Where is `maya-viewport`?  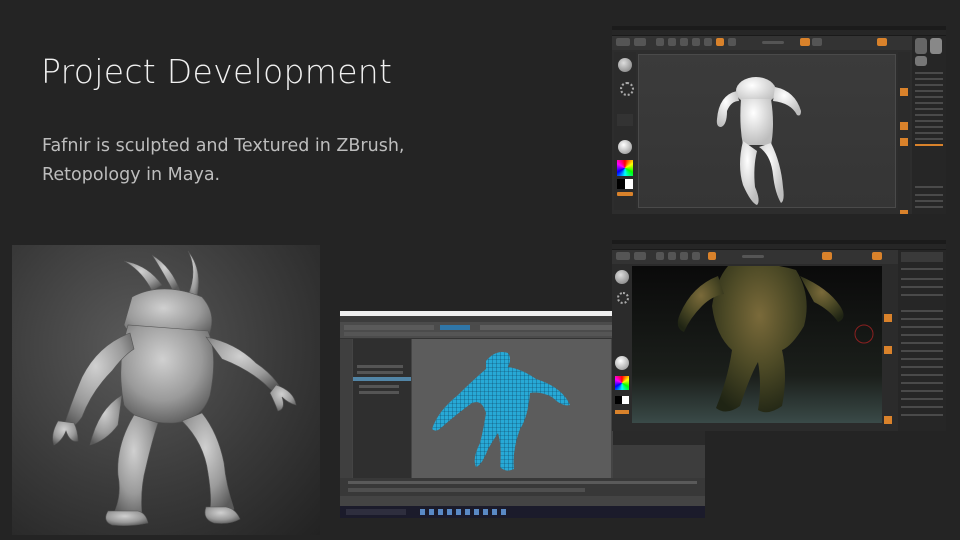
maya-viewport is located at coordinates (511, 408).